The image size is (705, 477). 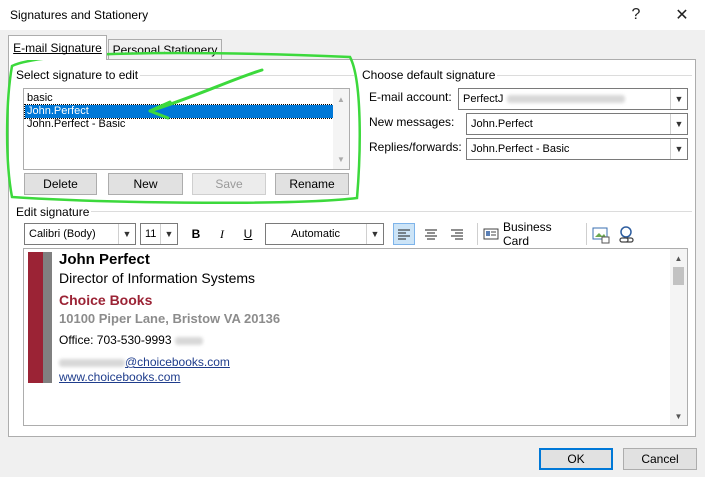 I want to click on tab-personal-stationery: Personal Stationery, so click(x=165, y=49).